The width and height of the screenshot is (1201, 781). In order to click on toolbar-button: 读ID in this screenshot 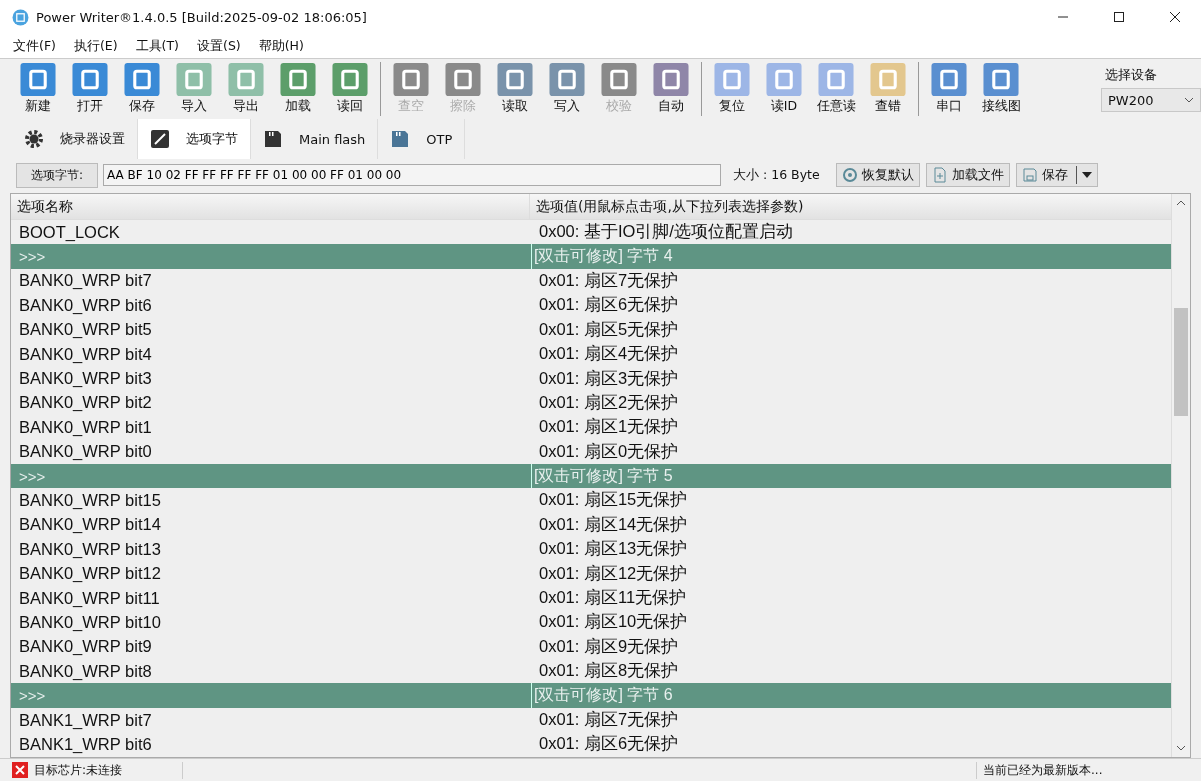, I will do `click(784, 89)`.